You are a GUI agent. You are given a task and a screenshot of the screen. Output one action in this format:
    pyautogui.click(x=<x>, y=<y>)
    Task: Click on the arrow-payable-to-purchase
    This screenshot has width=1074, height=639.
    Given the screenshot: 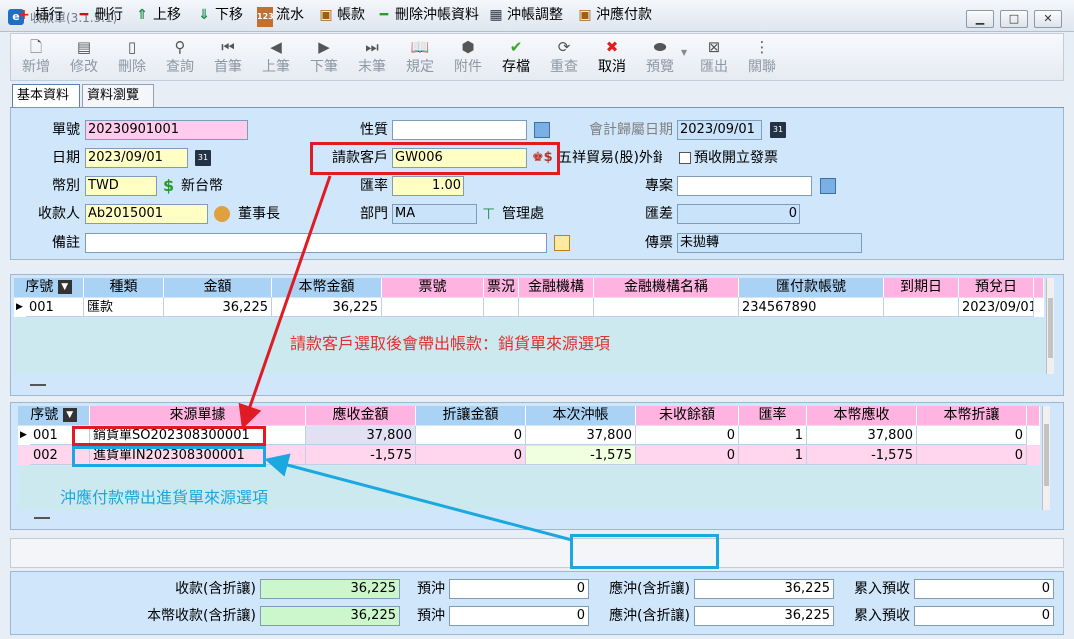 What is the action you would take?
    pyautogui.click(x=418, y=497)
    